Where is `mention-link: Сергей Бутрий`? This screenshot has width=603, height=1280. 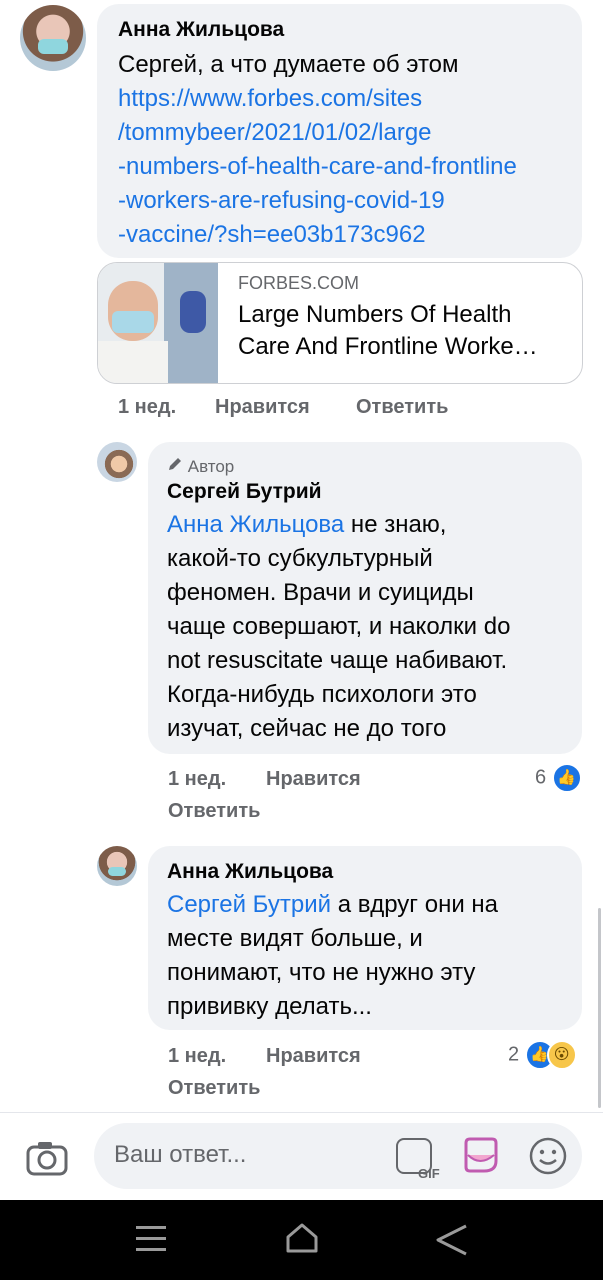 mention-link: Сергей Бутрий is located at coordinates (249, 904).